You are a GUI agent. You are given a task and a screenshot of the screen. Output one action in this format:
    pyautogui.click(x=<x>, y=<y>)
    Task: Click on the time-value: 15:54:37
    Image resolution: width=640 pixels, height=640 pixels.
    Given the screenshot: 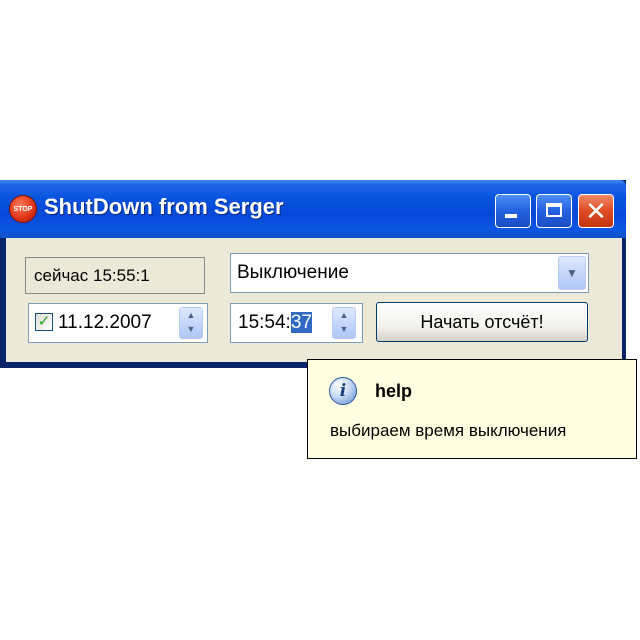 What is the action you would take?
    pyautogui.click(x=275, y=323)
    